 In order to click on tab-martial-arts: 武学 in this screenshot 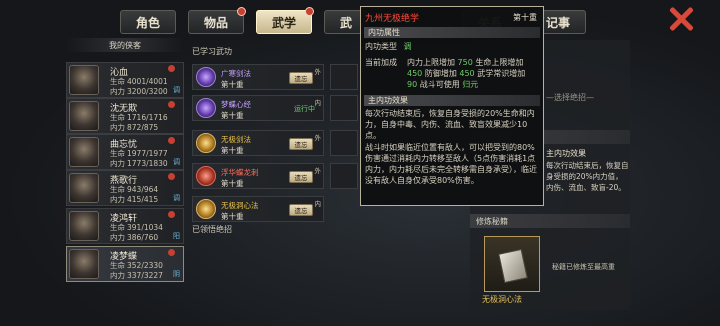, I will do `click(285, 20)`.